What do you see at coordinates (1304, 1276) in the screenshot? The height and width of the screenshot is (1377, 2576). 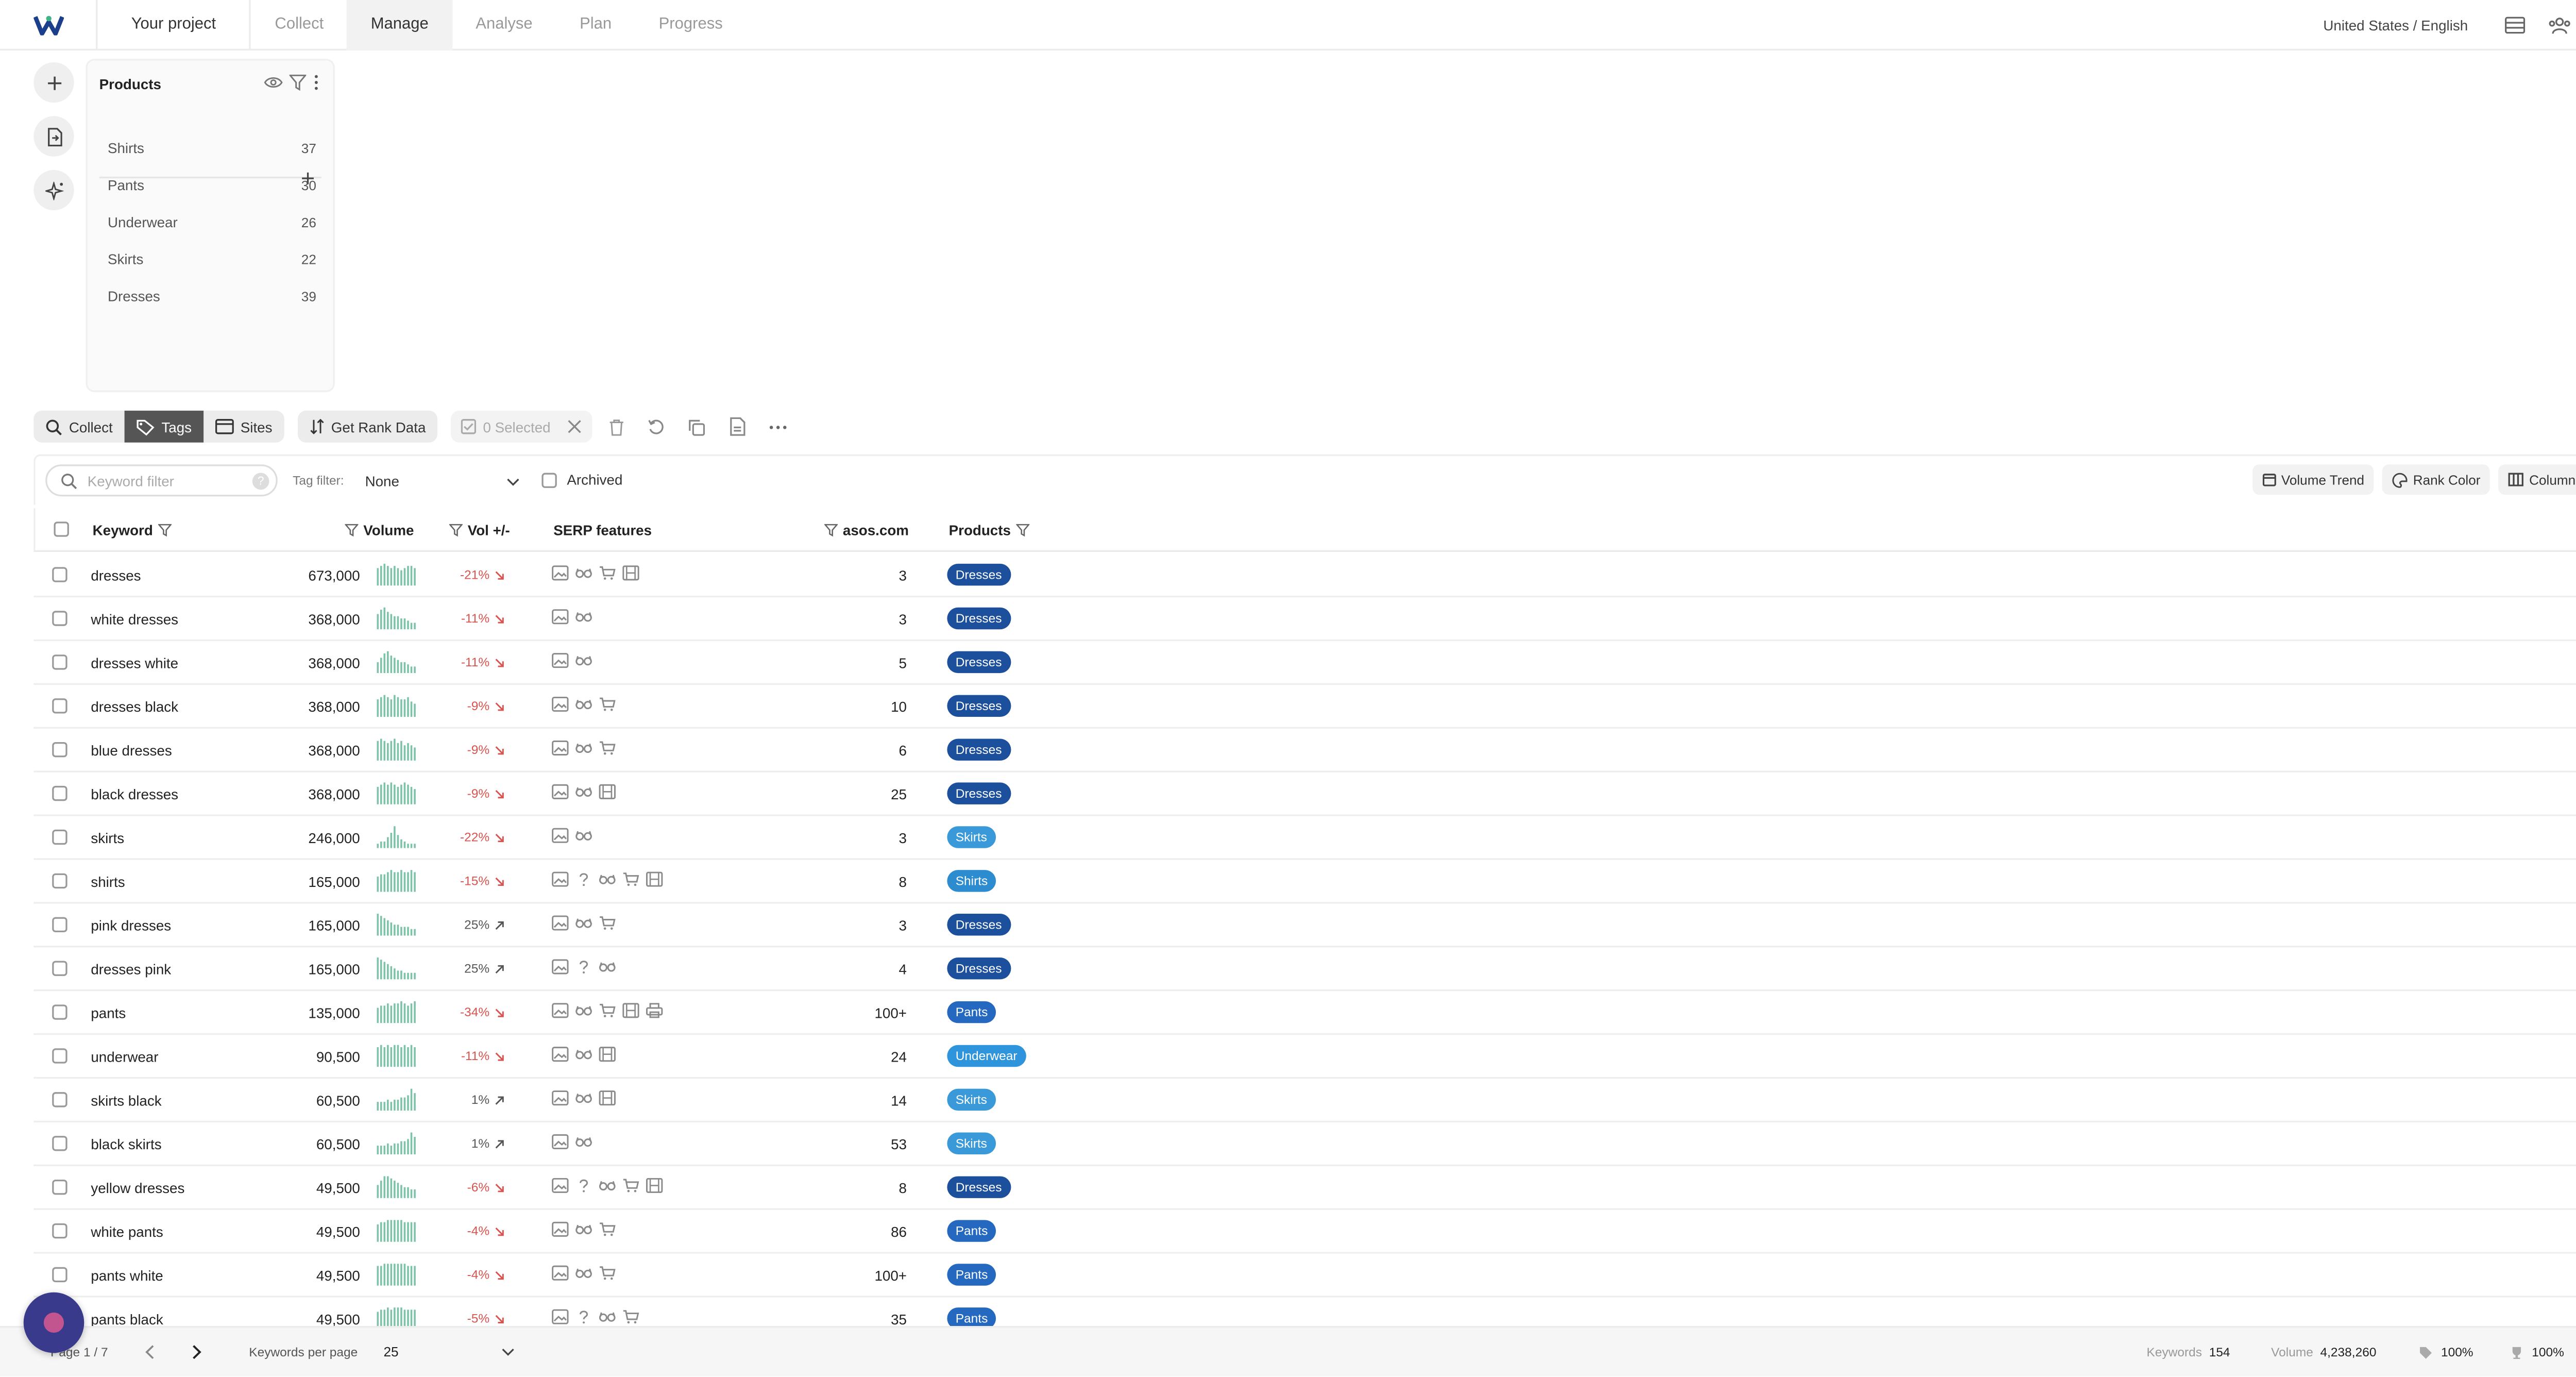 I see `table-row: pants white 49,500 -4% 100+ Pants` at bounding box center [1304, 1276].